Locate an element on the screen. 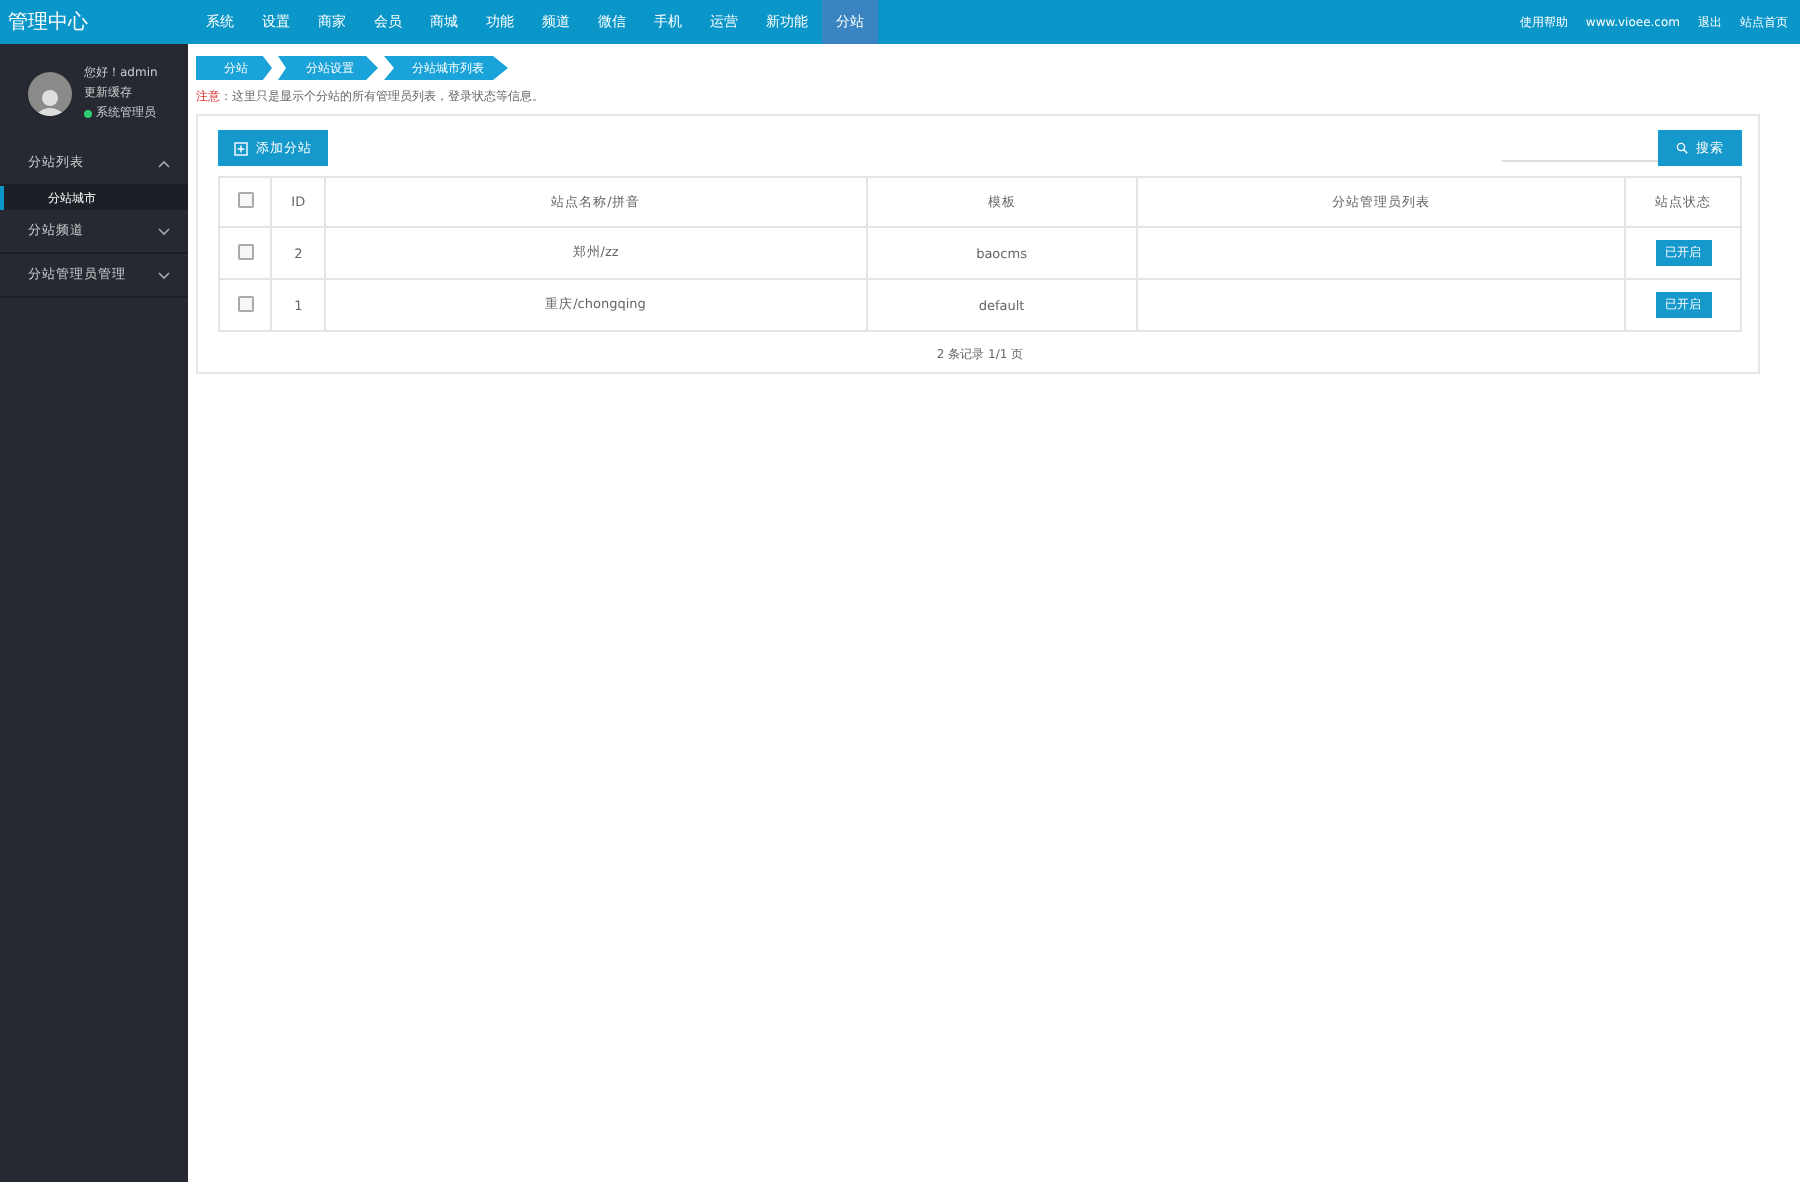 The image size is (1800, 1182). avatar-icon is located at coordinates (50, 93).